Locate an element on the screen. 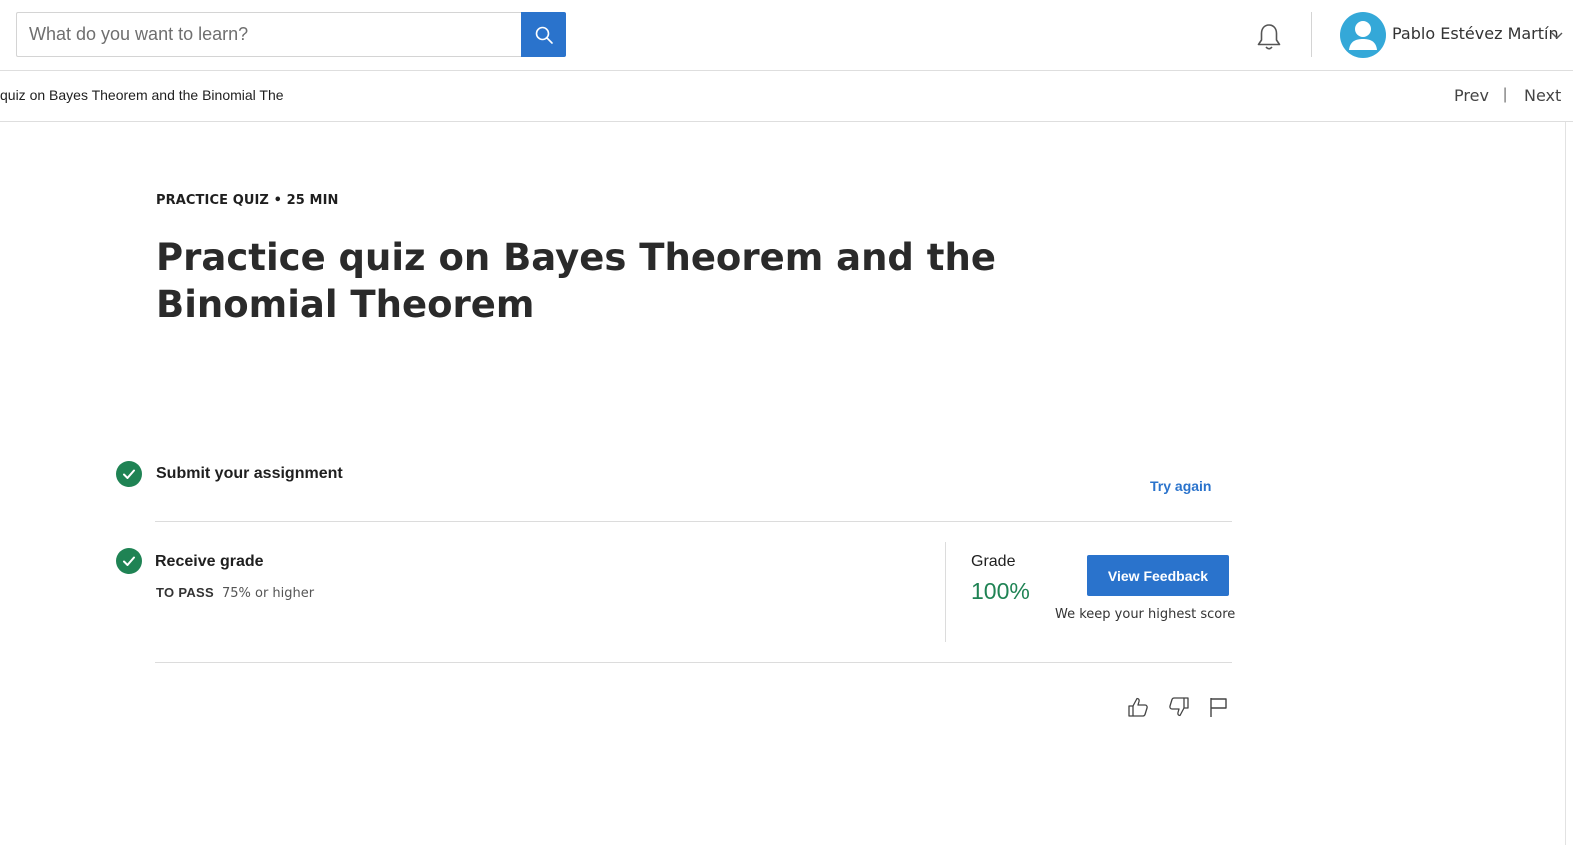  grade-check-badge is located at coordinates (129, 561).